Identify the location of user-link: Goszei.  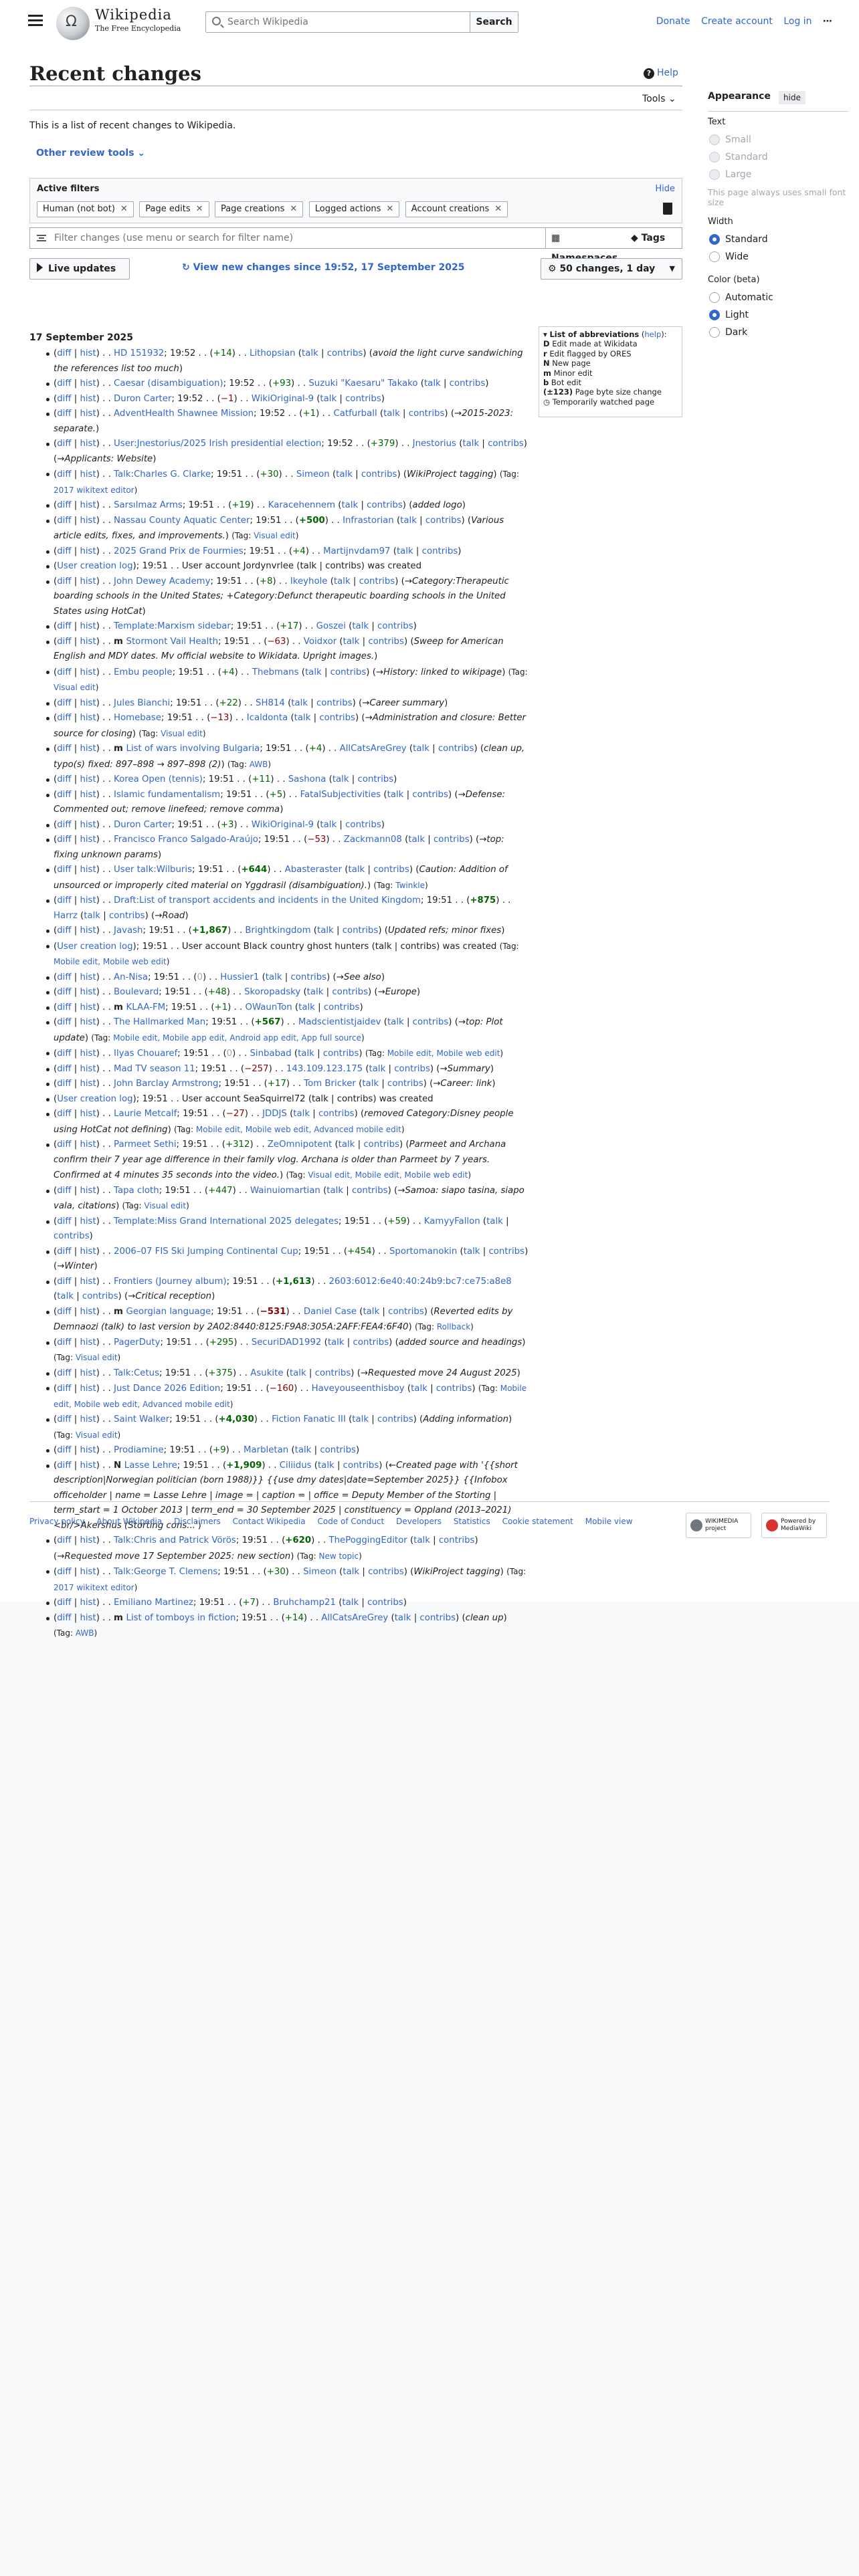
(331, 626).